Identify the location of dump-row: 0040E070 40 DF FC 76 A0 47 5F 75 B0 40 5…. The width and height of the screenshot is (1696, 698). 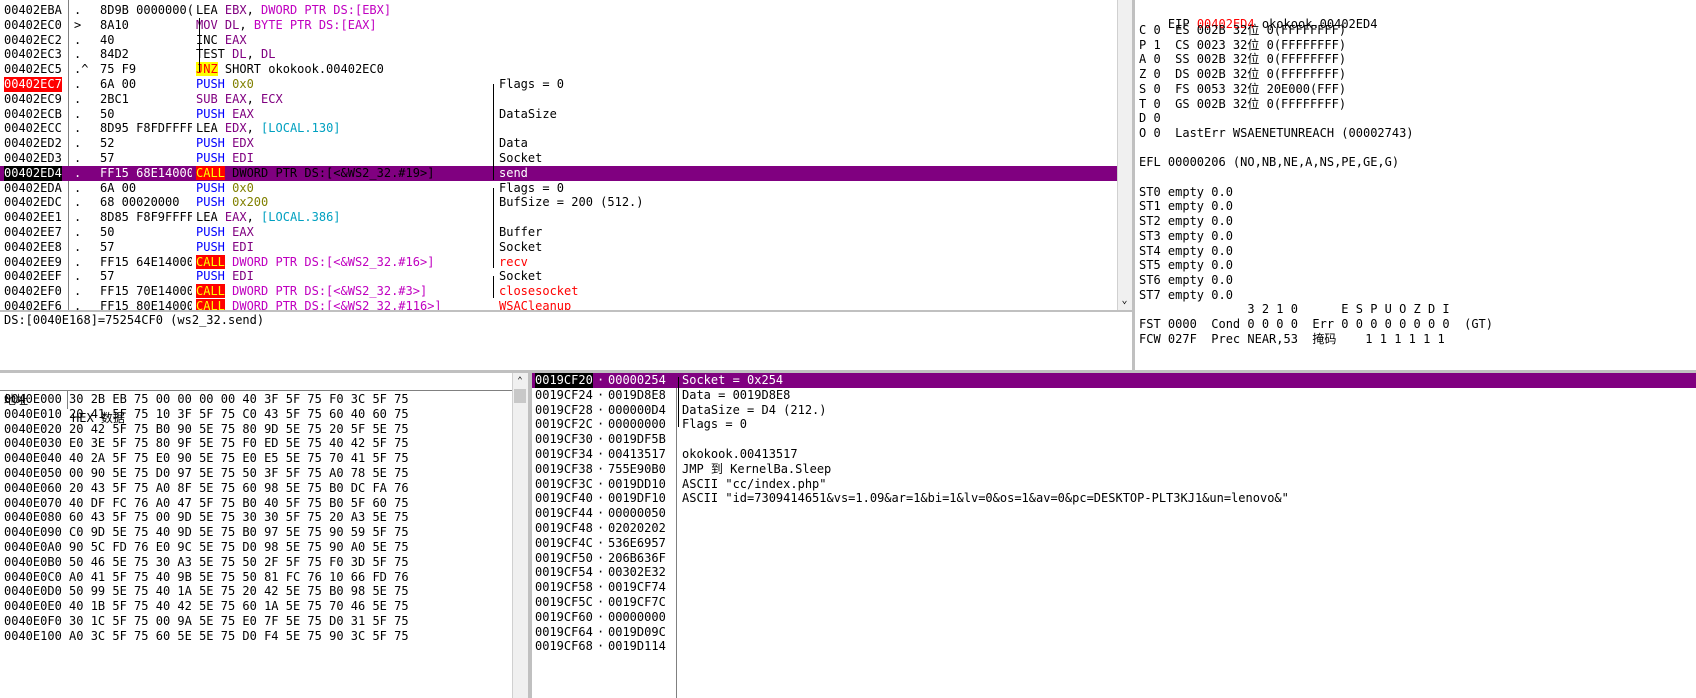
(266, 503).